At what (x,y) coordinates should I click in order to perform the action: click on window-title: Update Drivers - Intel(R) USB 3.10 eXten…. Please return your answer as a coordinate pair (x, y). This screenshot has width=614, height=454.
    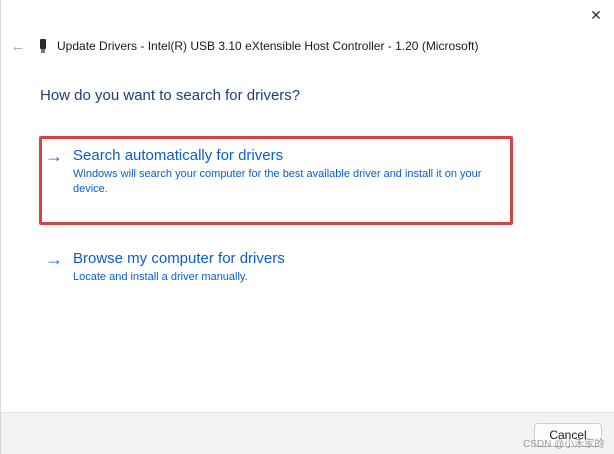
    Looking at the image, I should click on (268, 46).